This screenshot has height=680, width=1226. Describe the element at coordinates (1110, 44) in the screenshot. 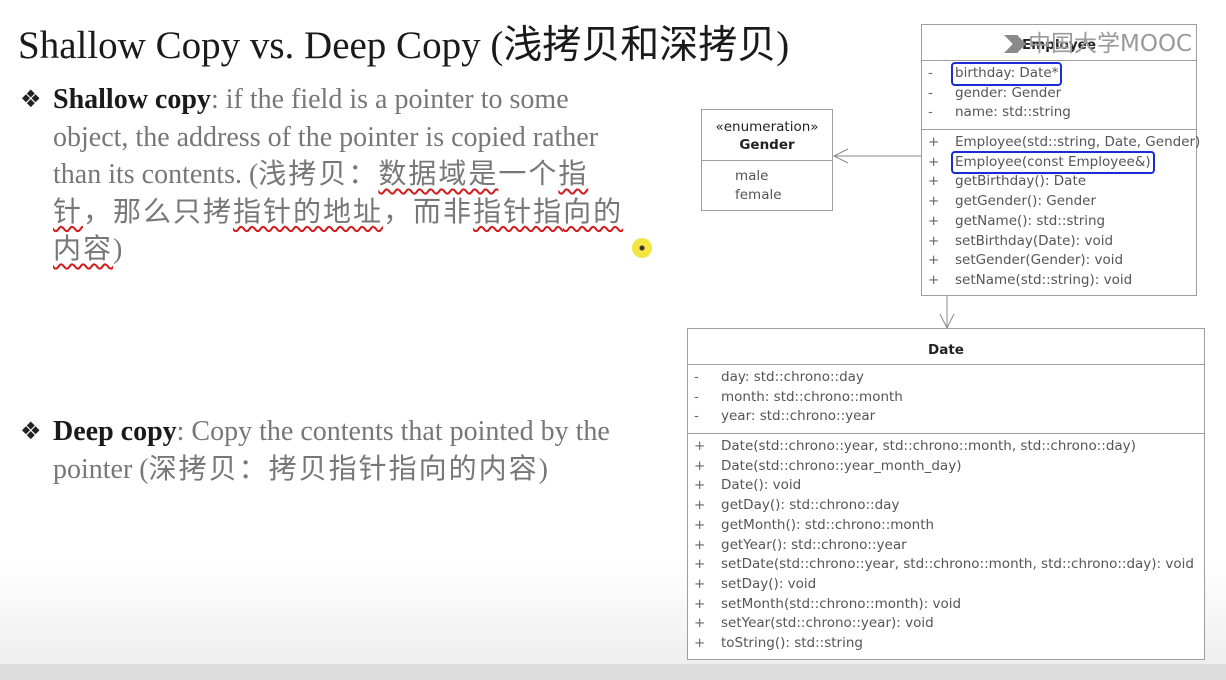

I see `watermark-text: 中国大学MOOC` at that location.